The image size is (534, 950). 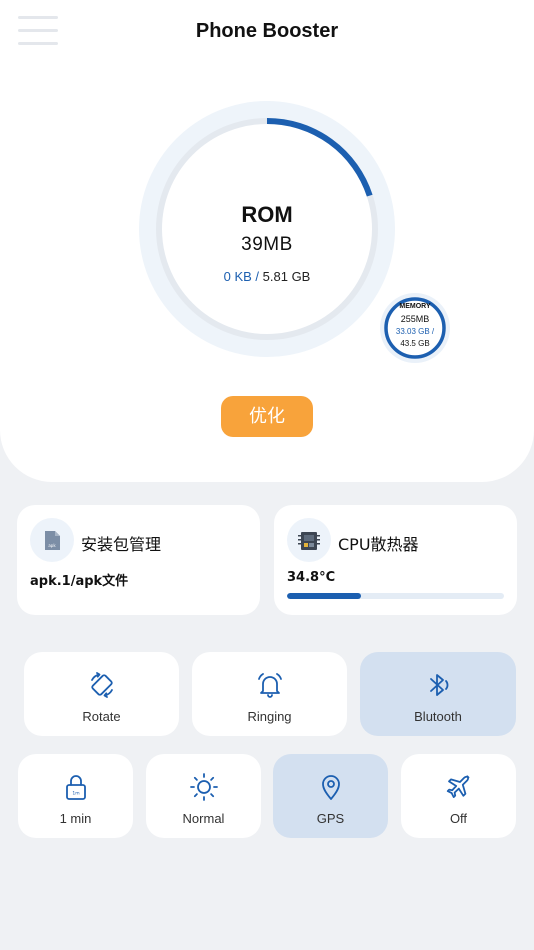 I want to click on cpu-temperature: 34.8°C, so click(x=311, y=577).